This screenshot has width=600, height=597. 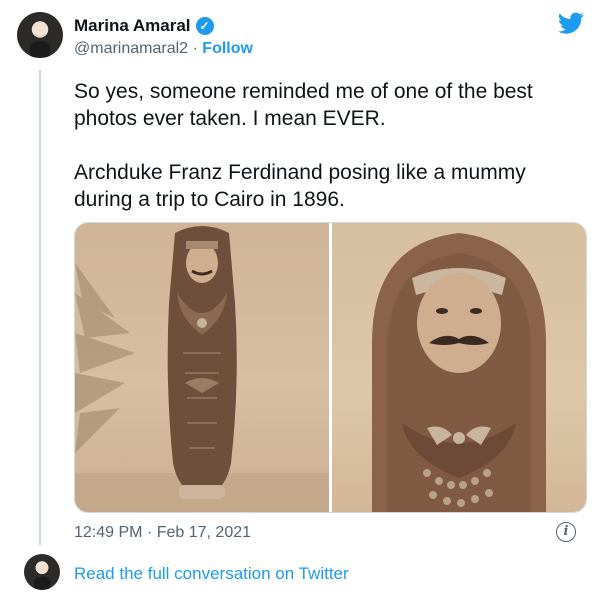 What do you see at coordinates (131, 48) in the screenshot?
I see `author-handle: @marinamaral2` at bounding box center [131, 48].